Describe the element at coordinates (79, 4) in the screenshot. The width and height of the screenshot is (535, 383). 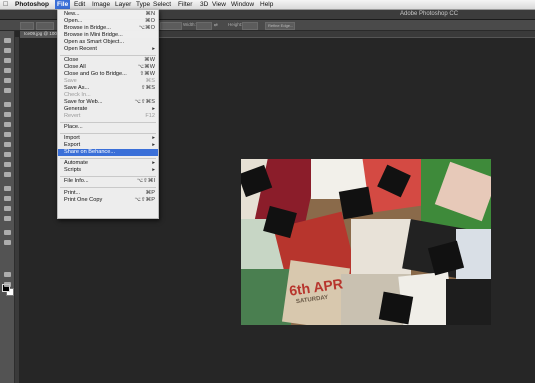
I see `menu-edit: Edit` at that location.